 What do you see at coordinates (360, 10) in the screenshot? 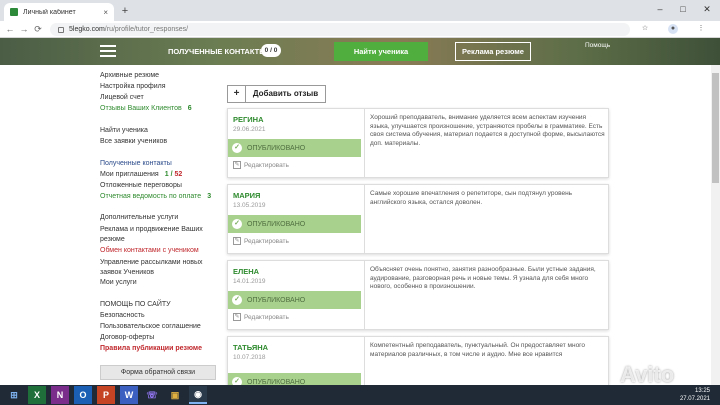
I see `browser-tab-bar: Личный кабинет × + – □ ✕` at bounding box center [360, 10].